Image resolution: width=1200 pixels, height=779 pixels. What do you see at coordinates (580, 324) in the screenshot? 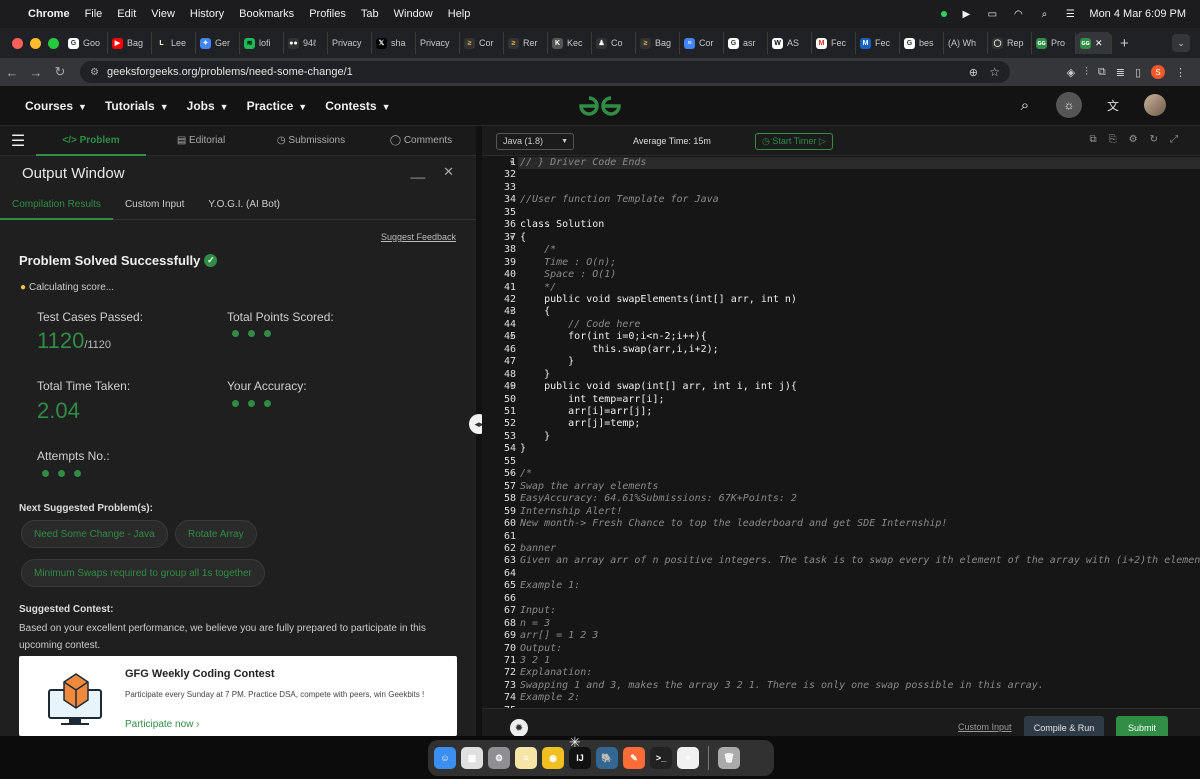
I see `code-line: // Code here` at bounding box center [580, 324].